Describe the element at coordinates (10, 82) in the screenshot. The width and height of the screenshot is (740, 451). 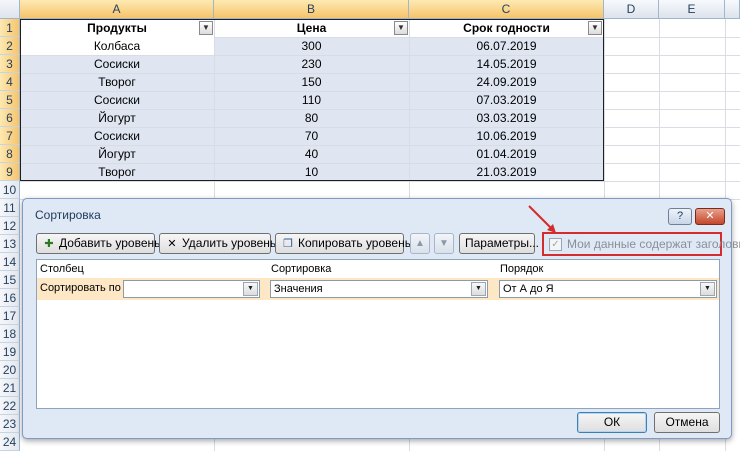
I see `row-header: 4` at that location.